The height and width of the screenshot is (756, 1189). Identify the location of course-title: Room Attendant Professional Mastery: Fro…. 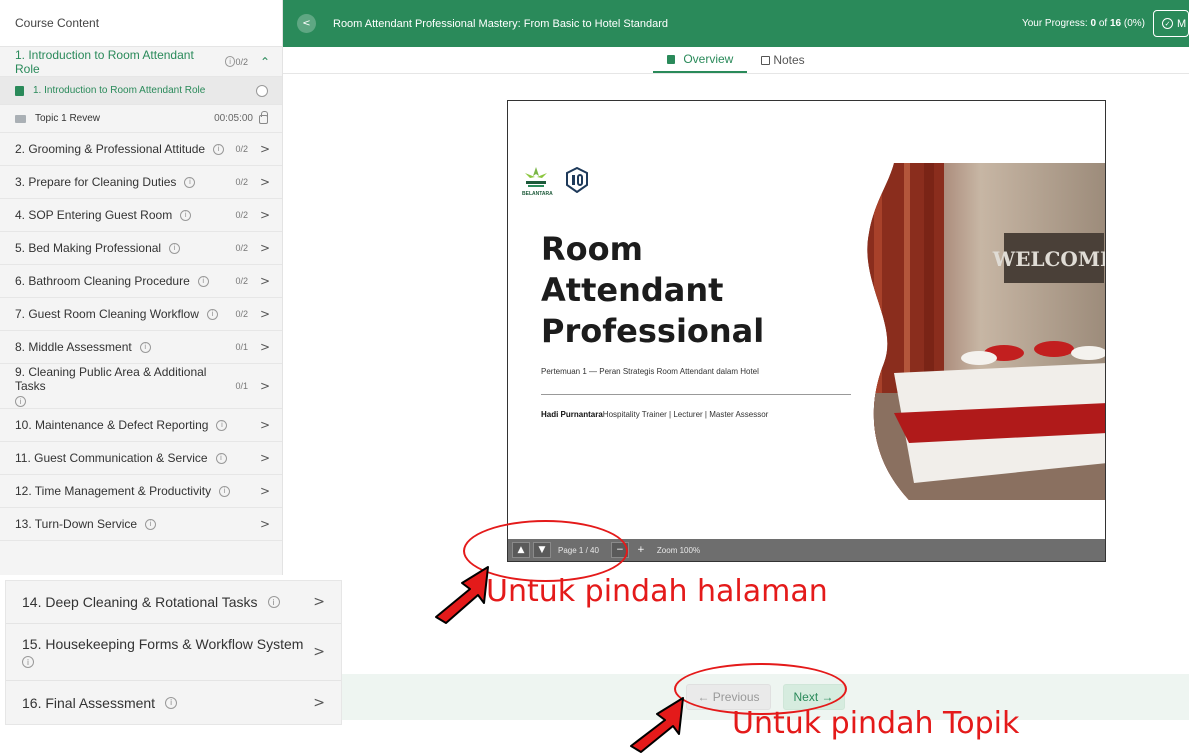
(501, 23).